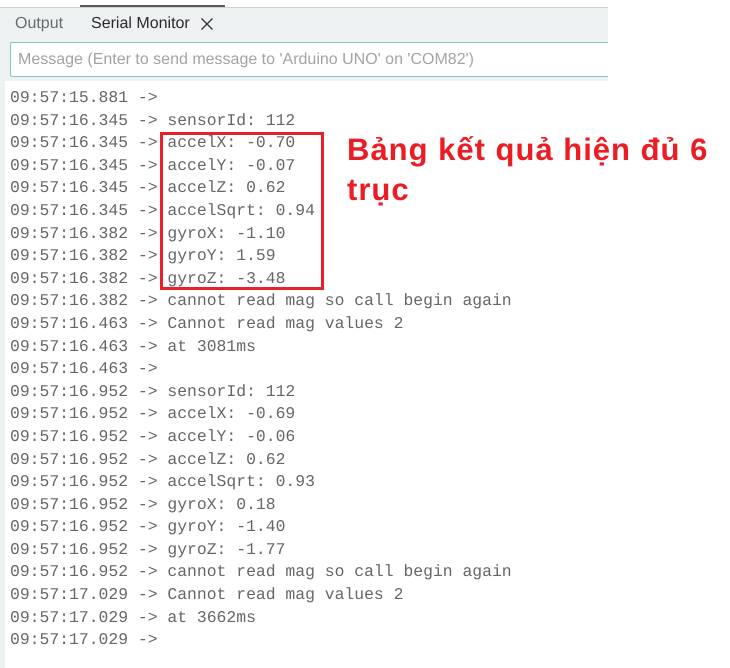 This screenshot has width=730, height=668. Describe the element at coordinates (148, 279) in the screenshot. I see `log-line: 09:57:16.382 -> gyroZ: -3.48` at that location.